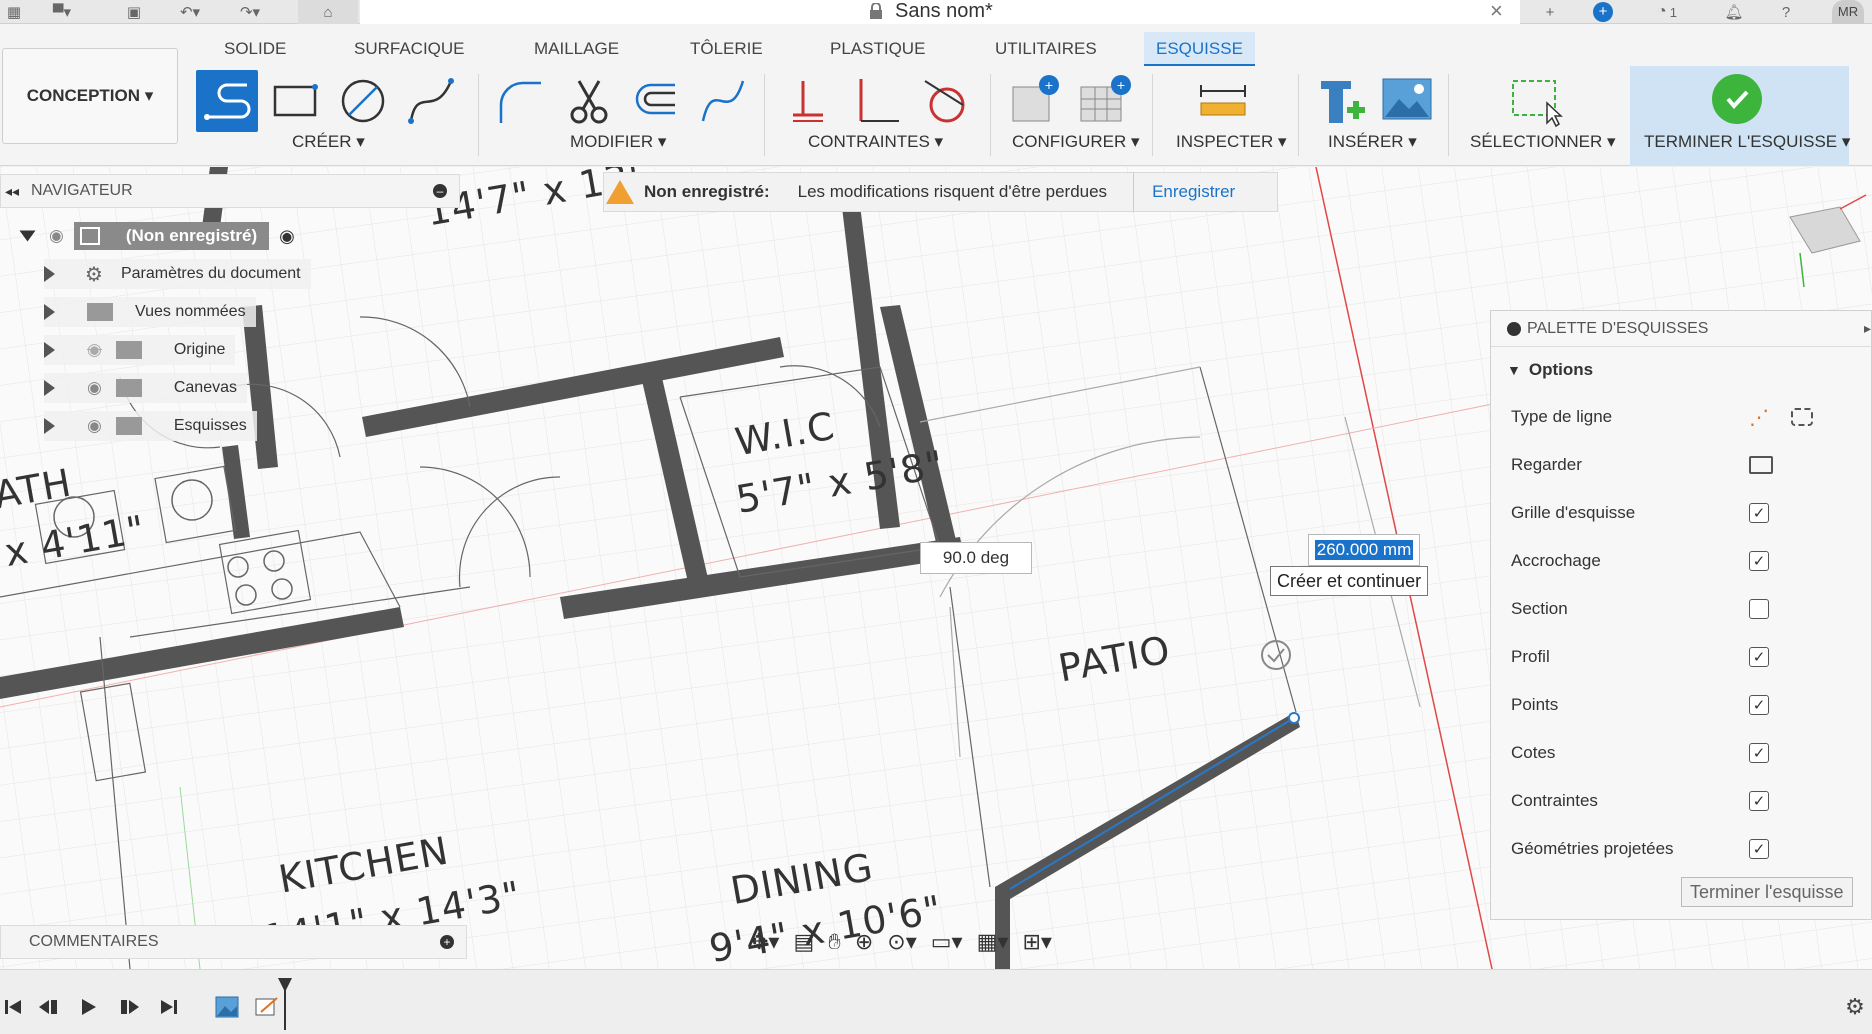  What do you see at coordinates (134, 12) in the screenshot?
I see `save-icon: ▣` at bounding box center [134, 12].